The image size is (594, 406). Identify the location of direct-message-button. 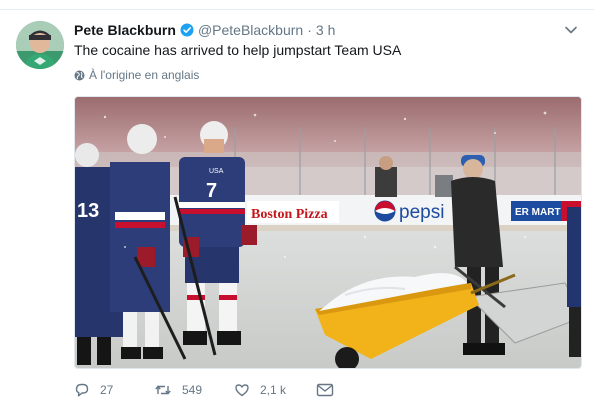
(331, 390).